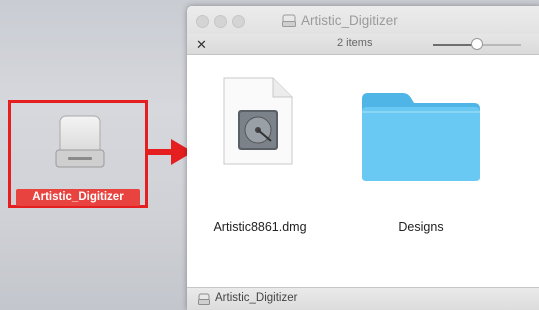 This screenshot has width=539, height=310. Describe the element at coordinates (256, 298) in the screenshot. I see `path-bar-label: Artistic_Digitizer` at that location.